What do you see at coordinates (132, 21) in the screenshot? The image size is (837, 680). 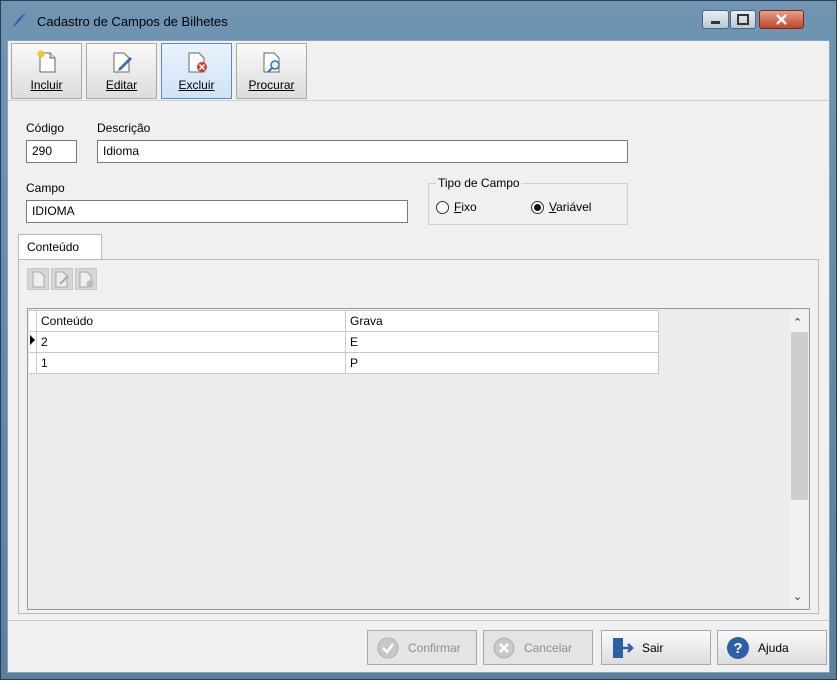 I see `window-title: Cadastro de Campos de Bilhetes` at bounding box center [132, 21].